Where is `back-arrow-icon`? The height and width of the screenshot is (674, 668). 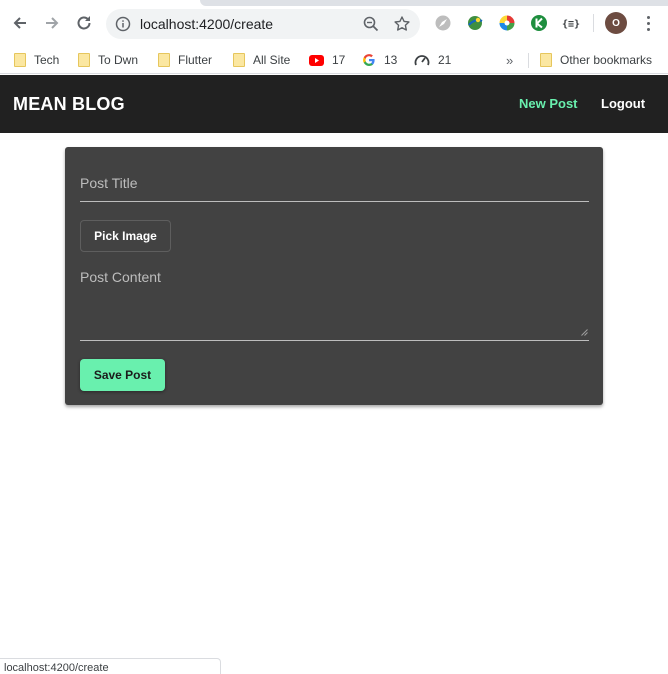
back-arrow-icon is located at coordinates (19, 23).